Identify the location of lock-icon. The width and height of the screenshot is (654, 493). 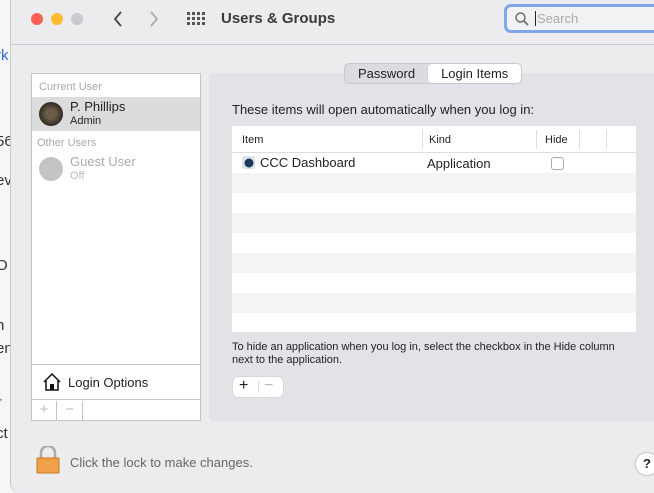
(48, 459).